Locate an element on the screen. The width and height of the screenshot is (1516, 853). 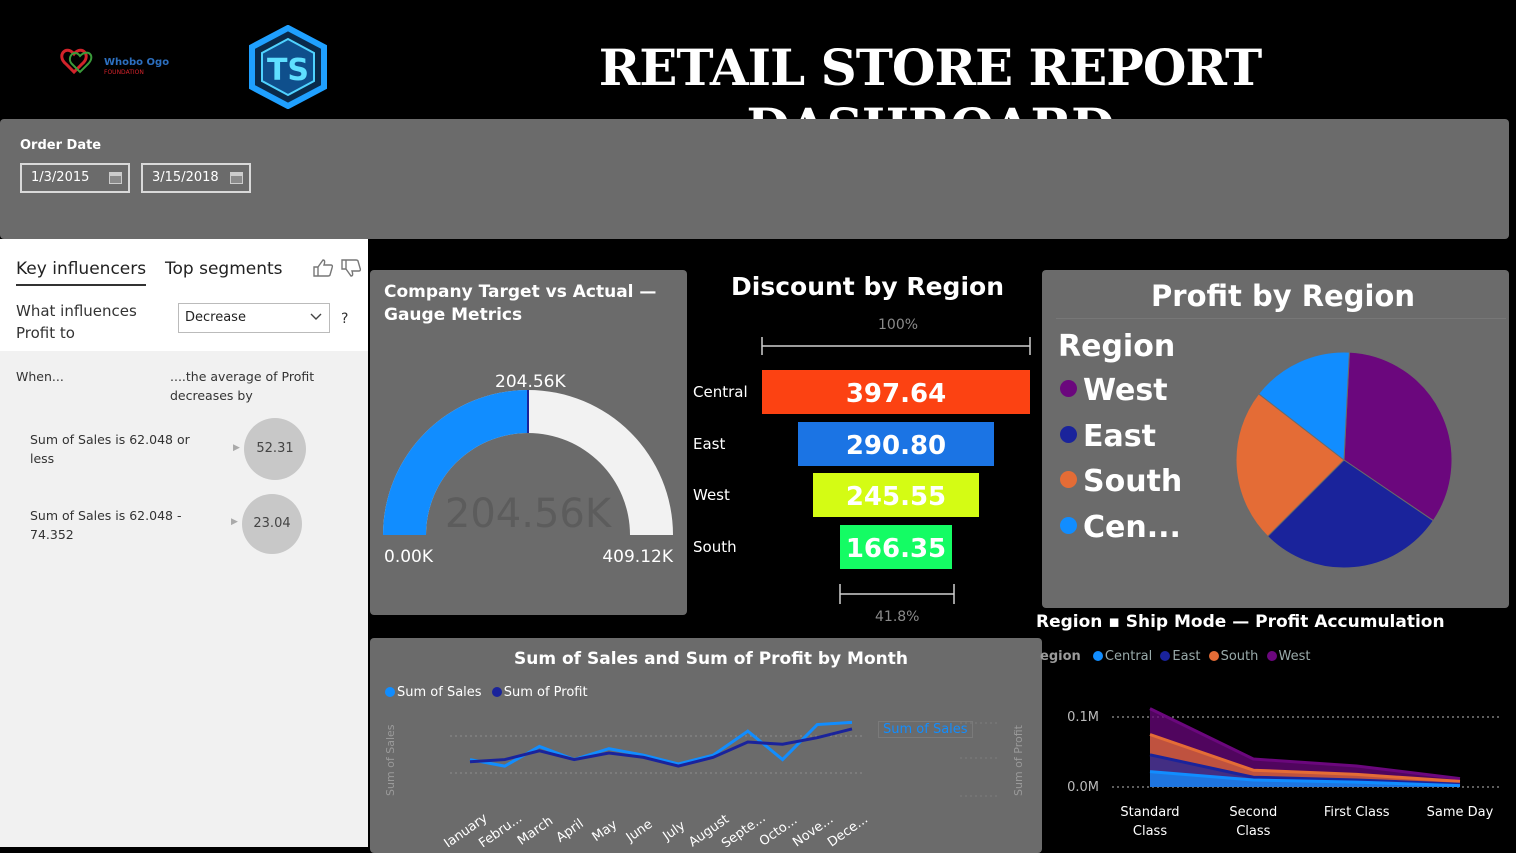
logo-whobo-ogo: Whobo Ogo FOUNDATION is located at coordinates (115, 62).